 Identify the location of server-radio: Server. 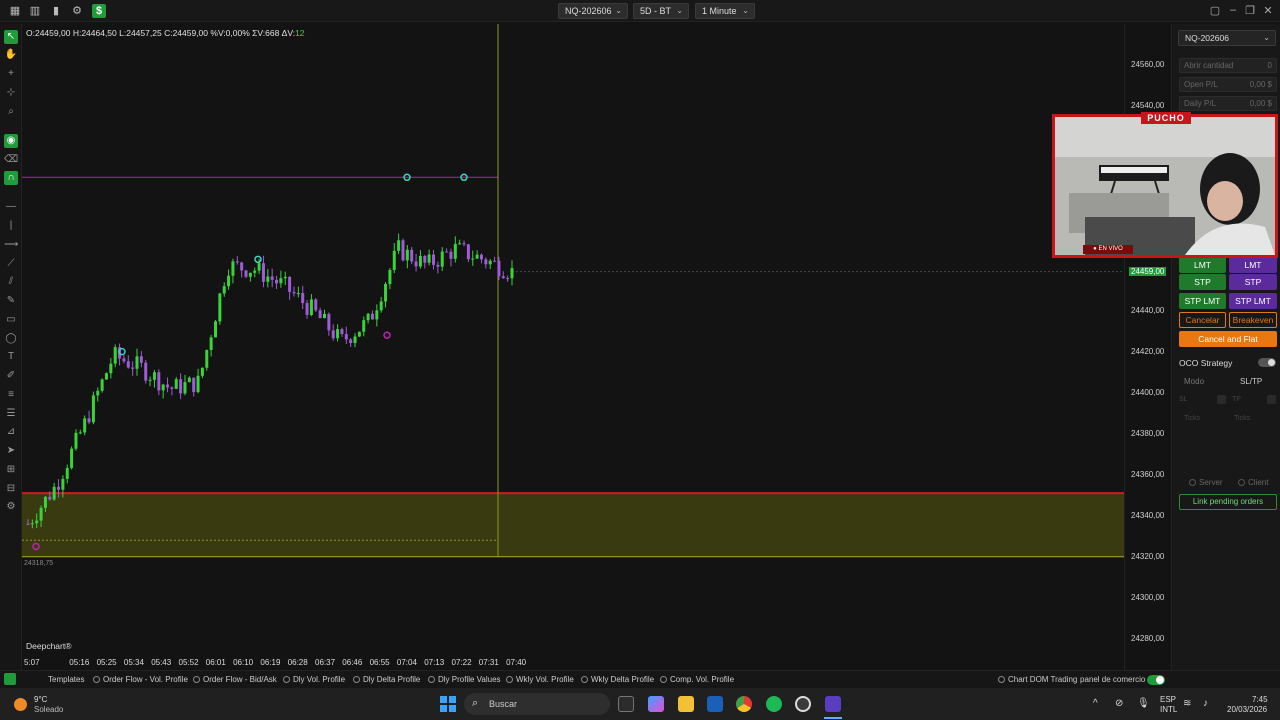
(1206, 482).